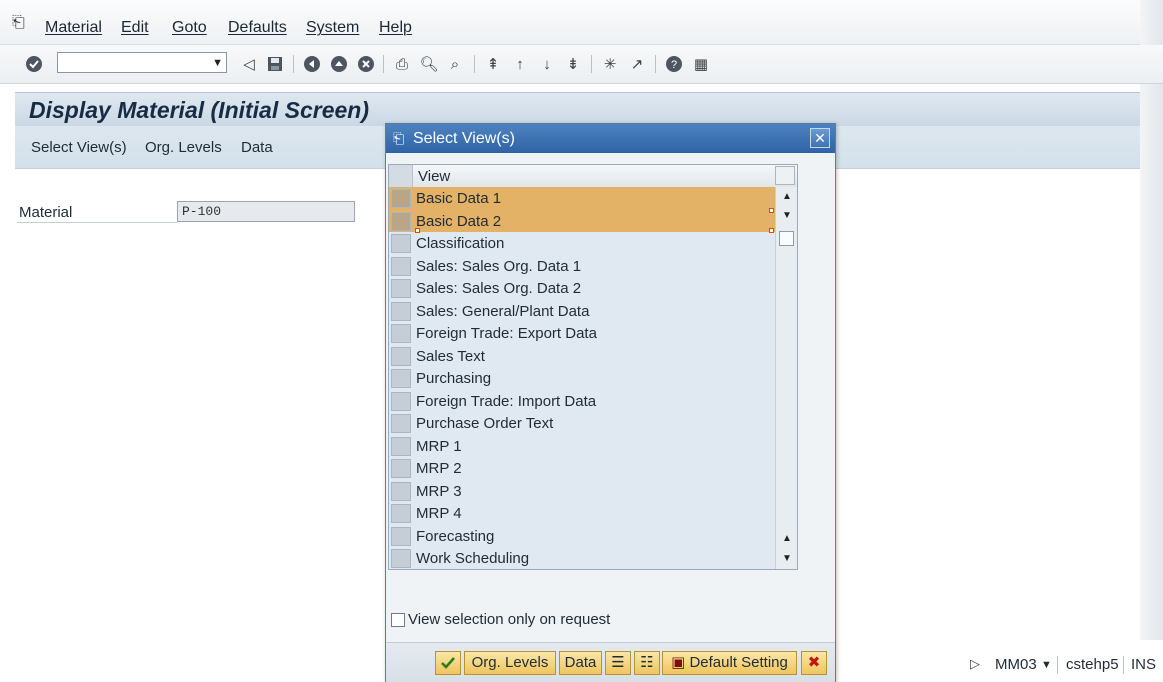 Image resolution: width=1163 pixels, height=682 pixels. I want to click on command-field: ▼, so click(142, 62).